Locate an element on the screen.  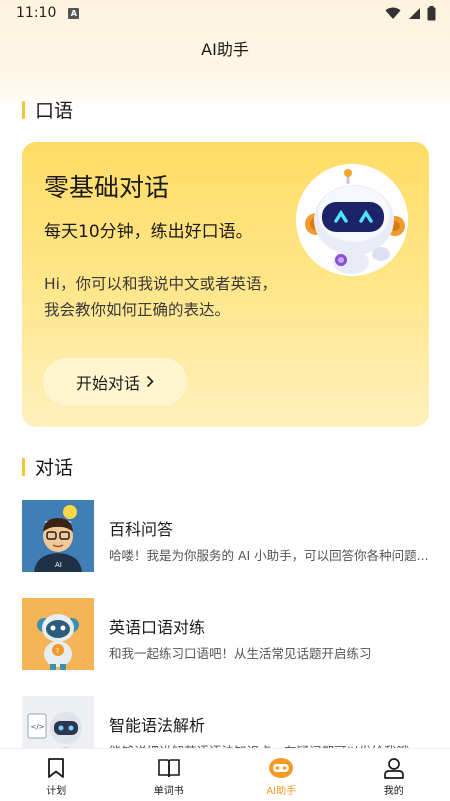
nav-label: 单词书 is located at coordinates (168, 791).